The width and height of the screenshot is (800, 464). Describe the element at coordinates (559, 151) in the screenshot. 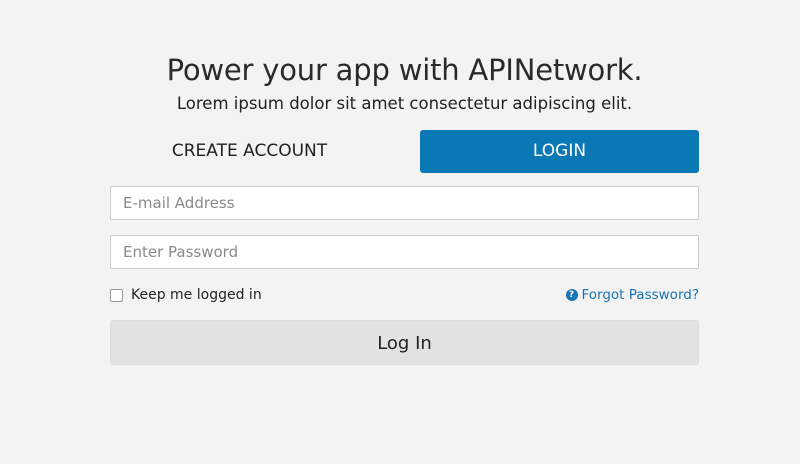

I see `tab-login: LOGIN` at that location.